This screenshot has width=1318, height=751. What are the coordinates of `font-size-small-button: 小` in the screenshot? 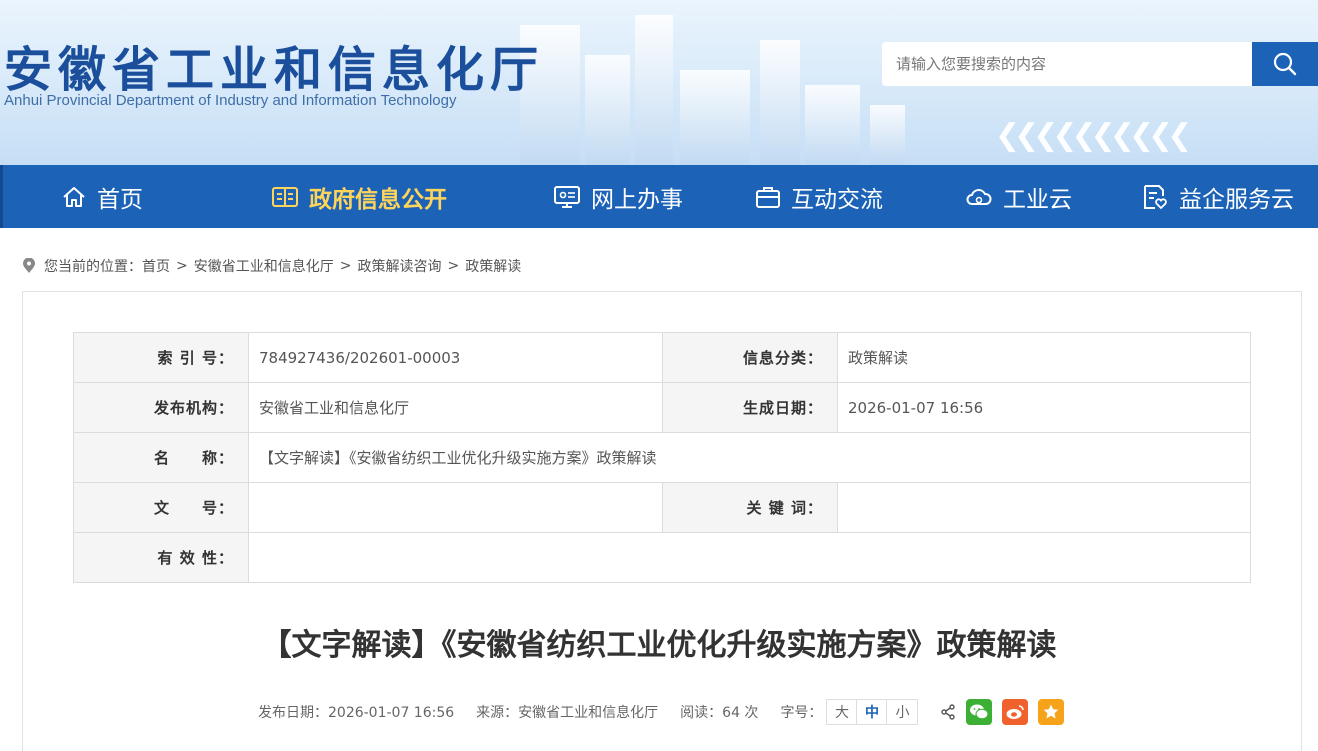 It's located at (902, 712).